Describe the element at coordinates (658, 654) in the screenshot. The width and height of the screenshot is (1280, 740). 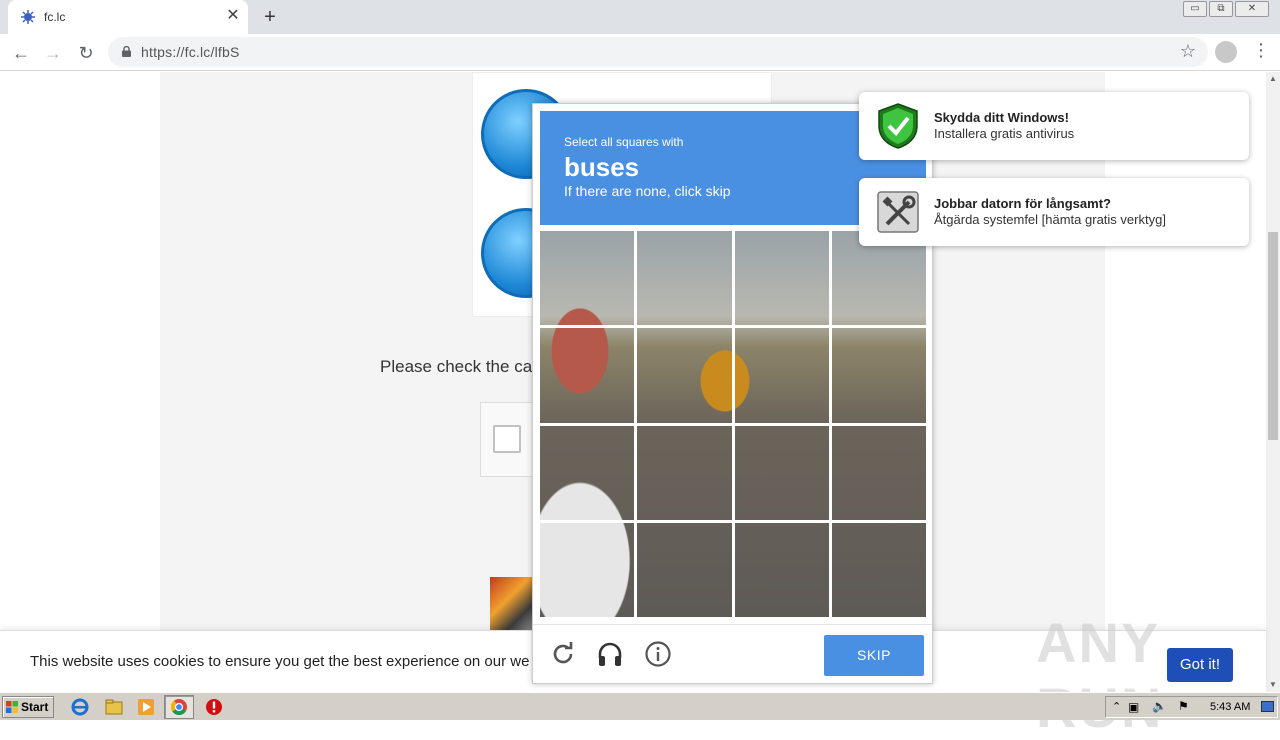
I see `info-icon` at that location.